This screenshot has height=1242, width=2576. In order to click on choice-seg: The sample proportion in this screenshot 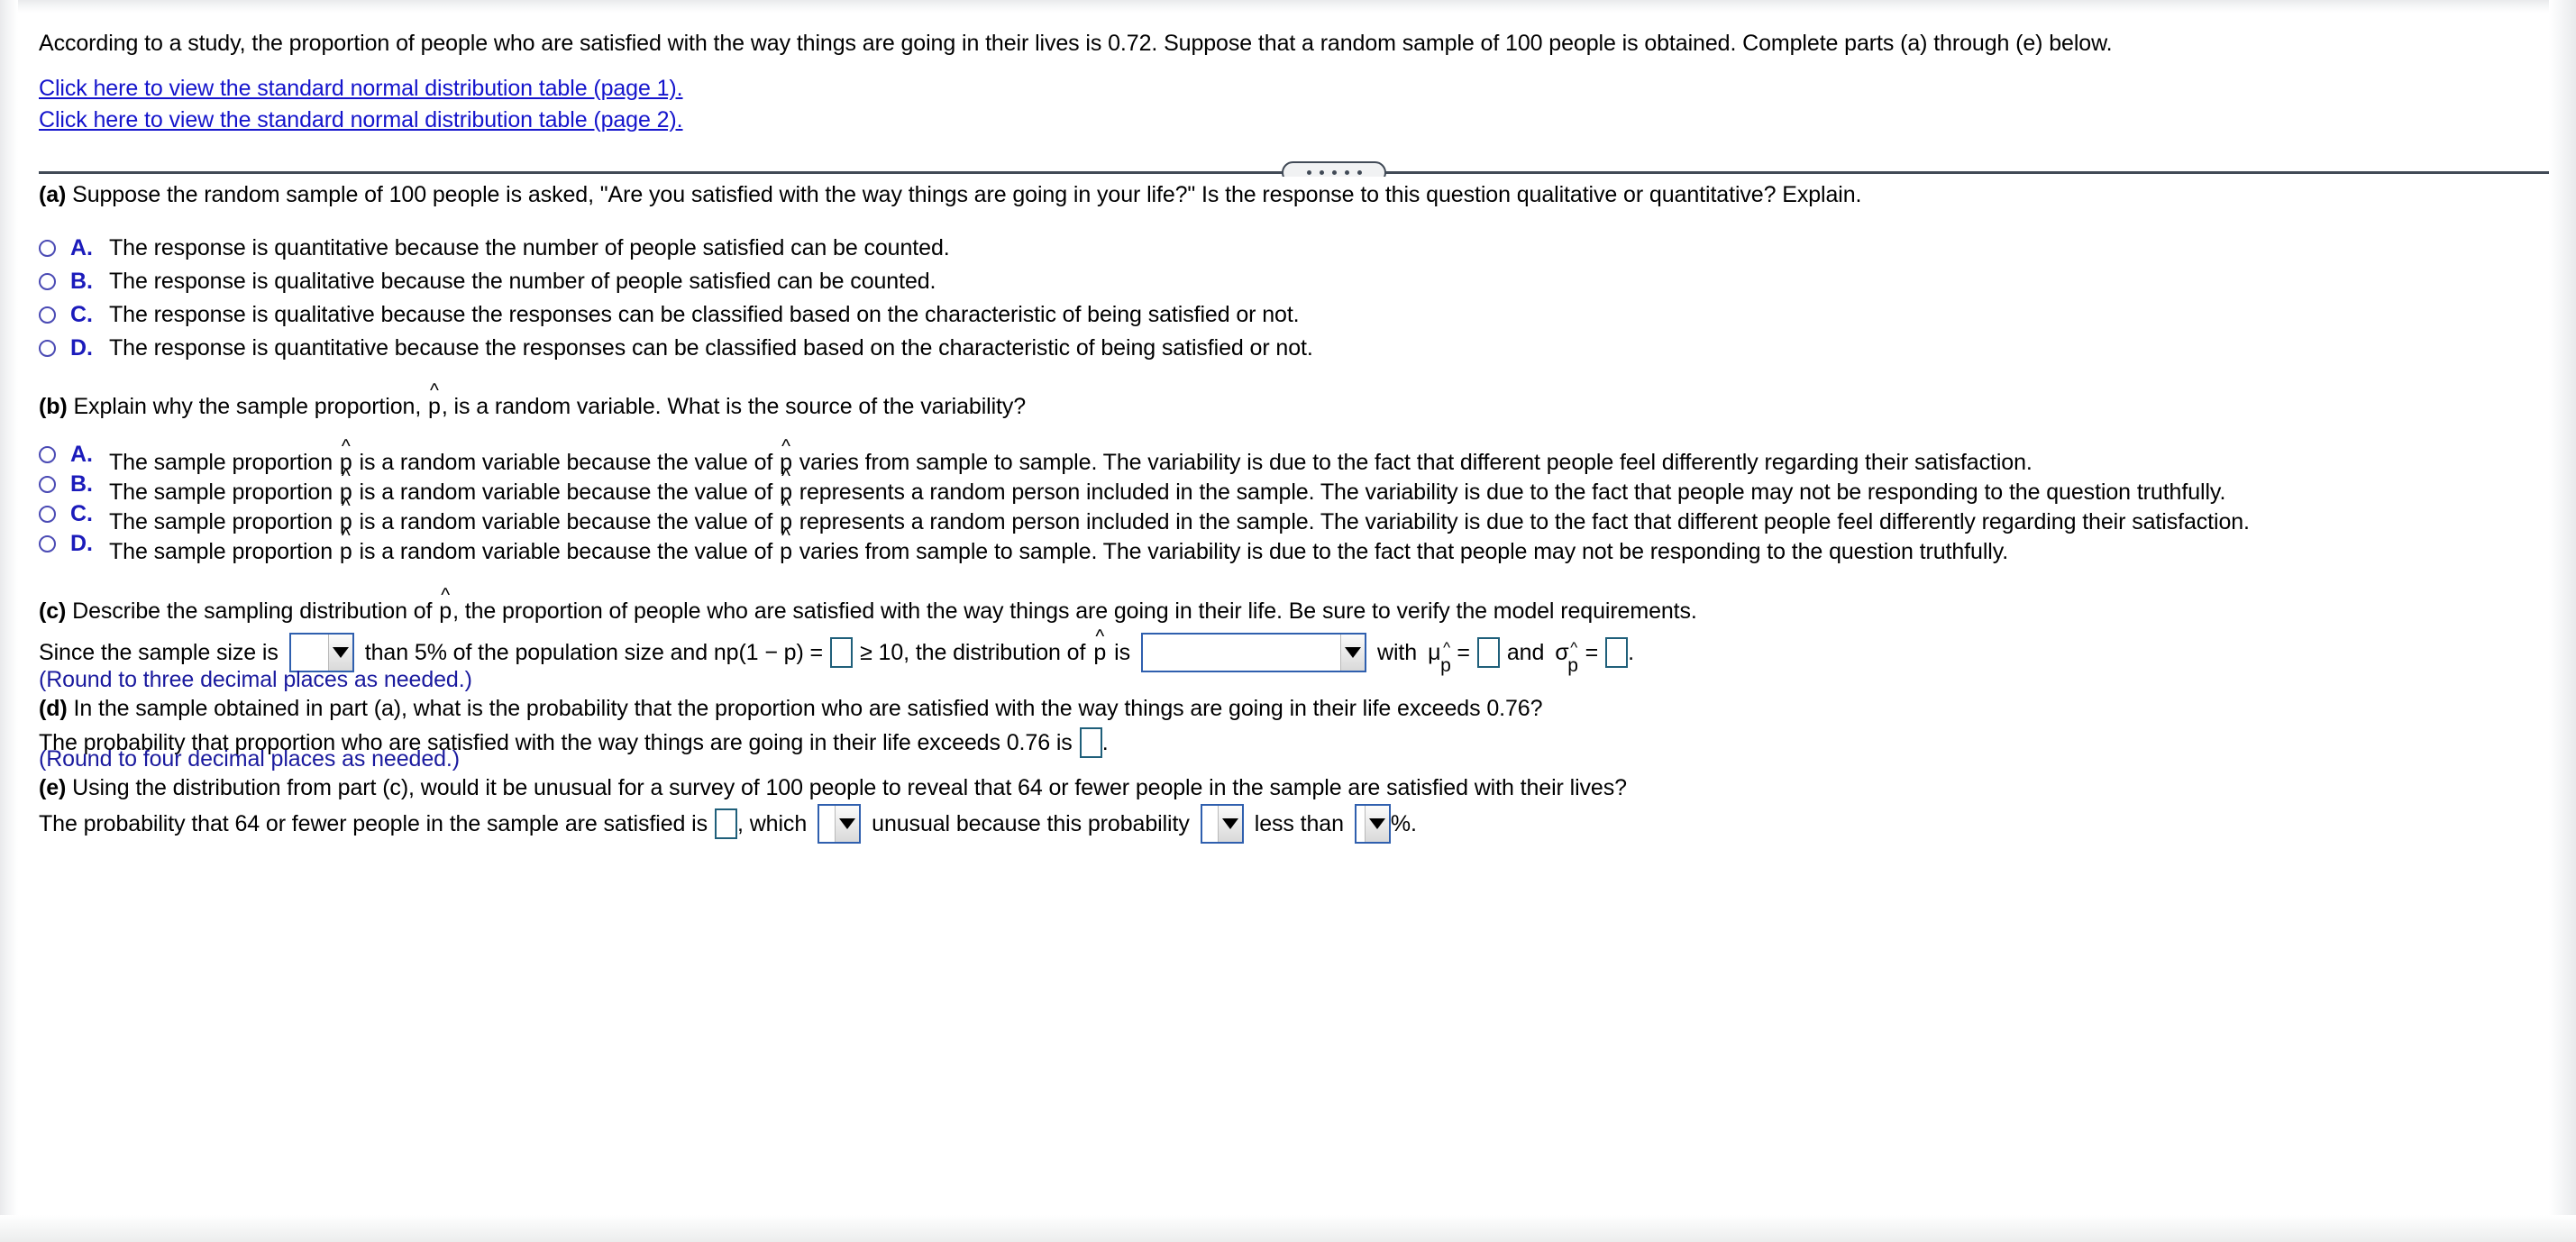, I will do `click(224, 551)`.